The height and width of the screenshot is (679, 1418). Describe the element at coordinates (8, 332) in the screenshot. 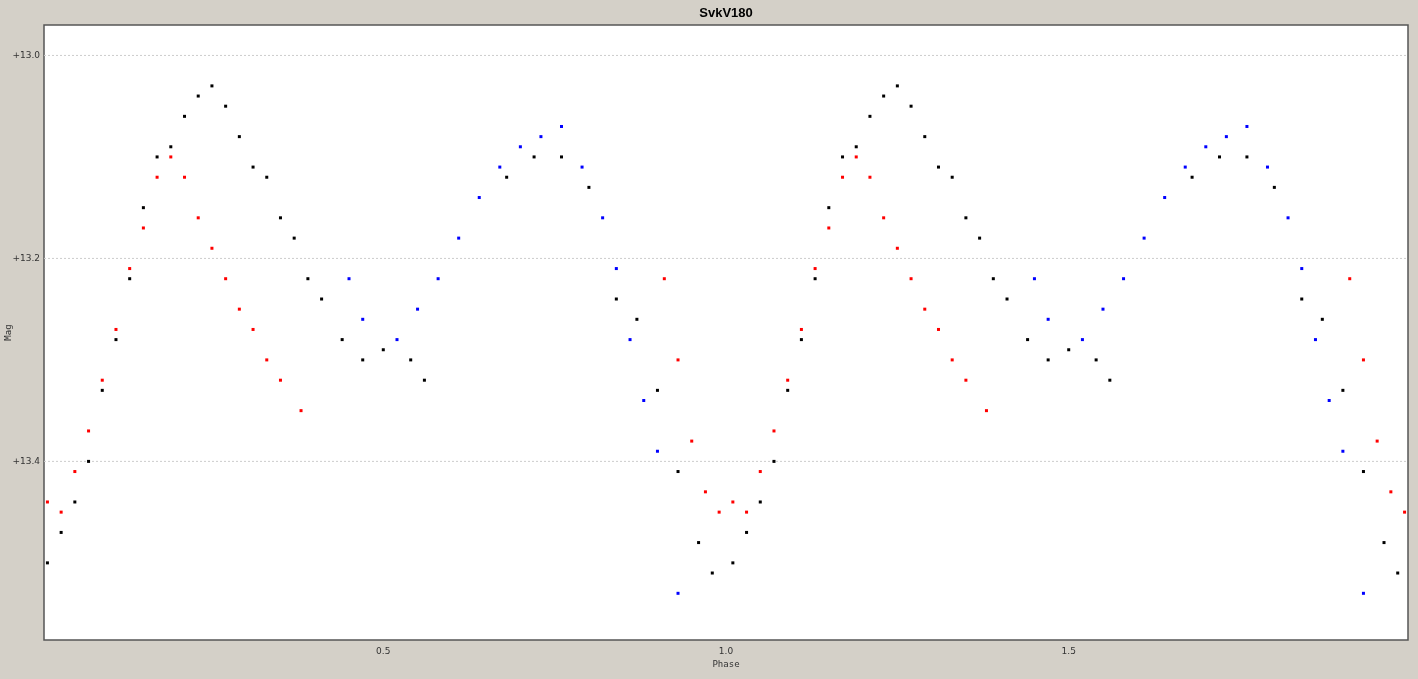

I see `y-axis-label: Mag` at that location.